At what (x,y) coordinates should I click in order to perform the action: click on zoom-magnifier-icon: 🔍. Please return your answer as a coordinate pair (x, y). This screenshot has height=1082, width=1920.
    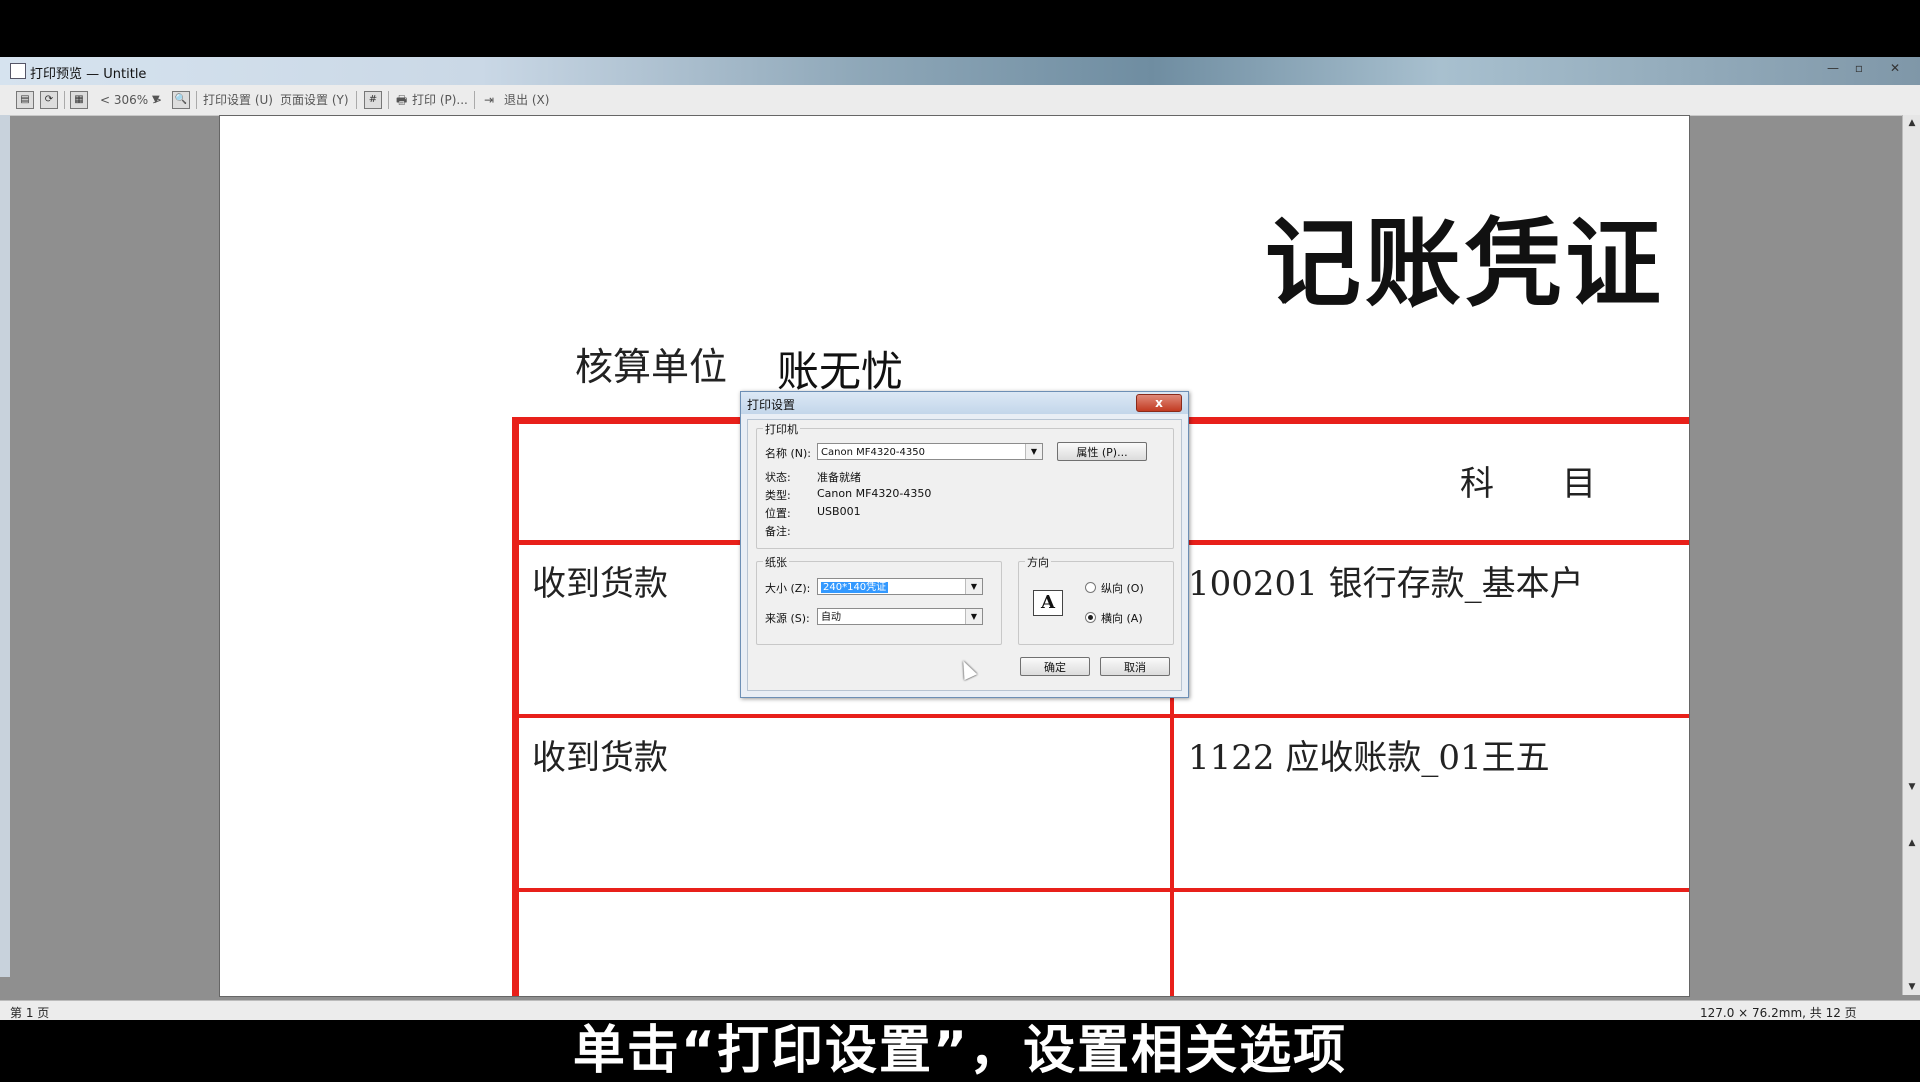
    Looking at the image, I should click on (181, 100).